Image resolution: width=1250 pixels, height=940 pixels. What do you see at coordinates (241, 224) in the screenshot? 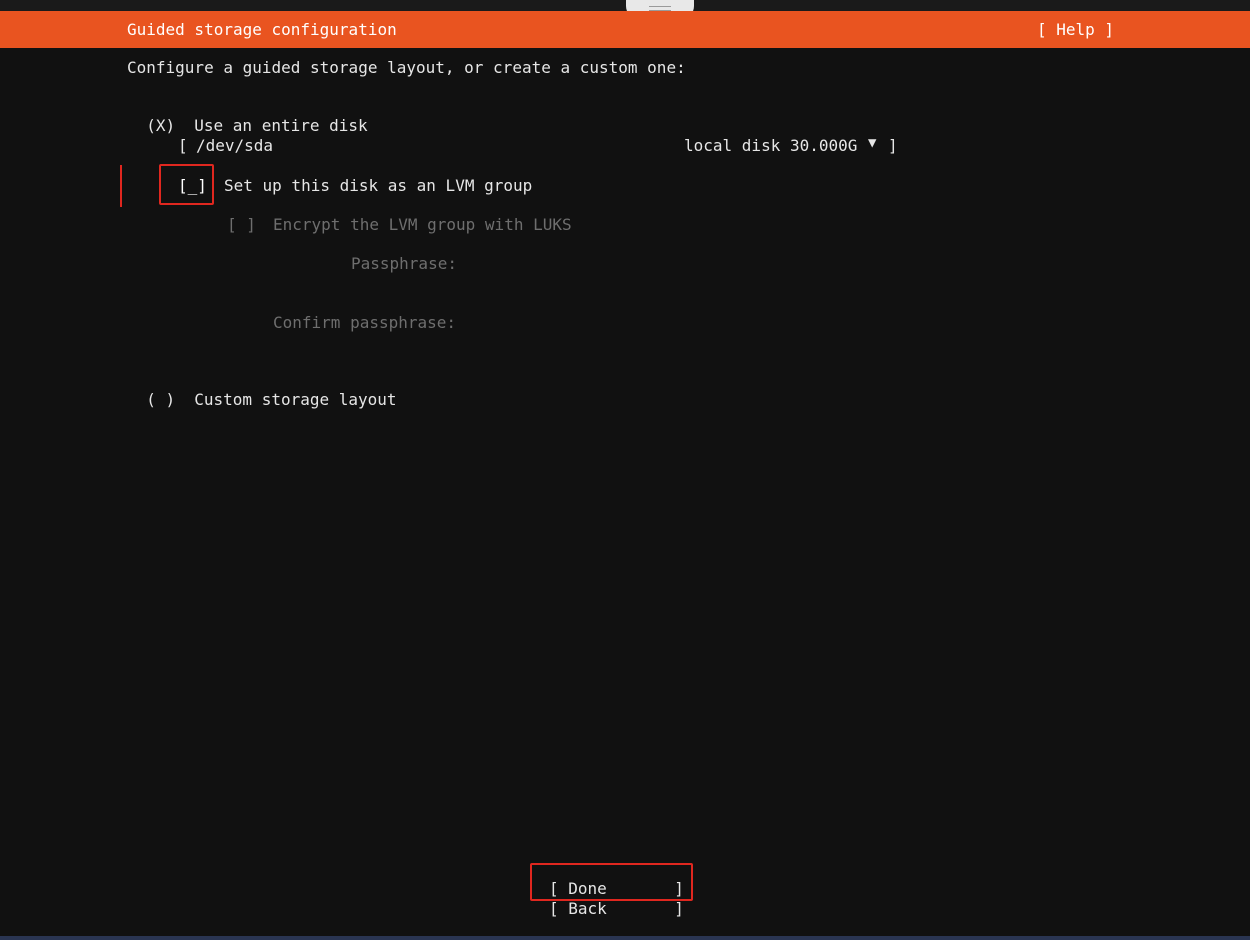
I see `encrypt-checkbox: [ ]` at bounding box center [241, 224].